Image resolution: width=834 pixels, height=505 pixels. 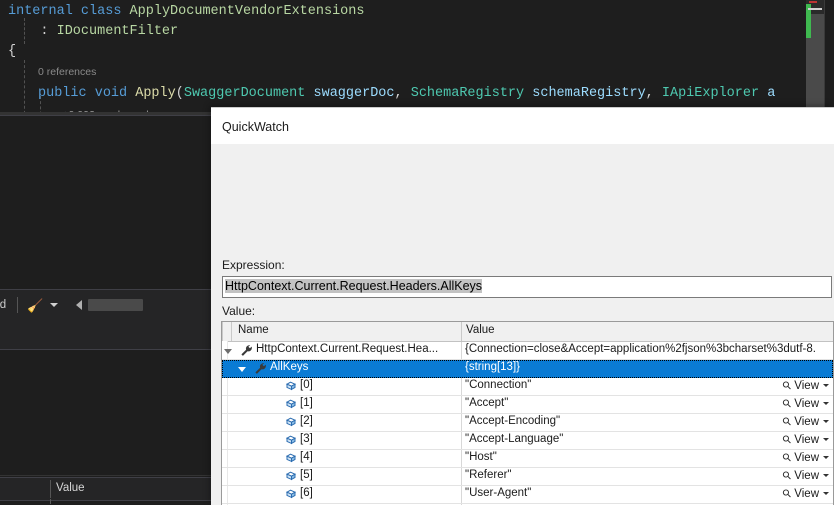 I want to click on code-token: (, so click(x=179, y=93).